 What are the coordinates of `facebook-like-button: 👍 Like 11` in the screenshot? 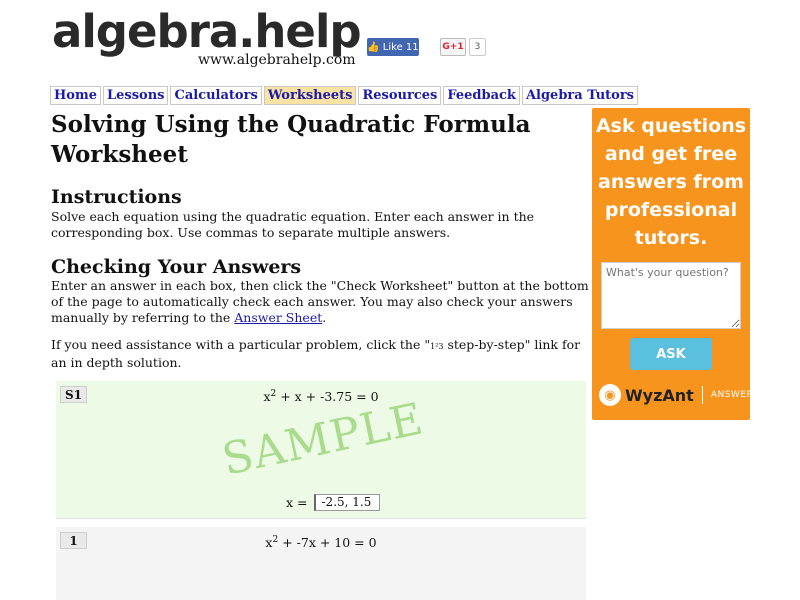 It's located at (393, 47).